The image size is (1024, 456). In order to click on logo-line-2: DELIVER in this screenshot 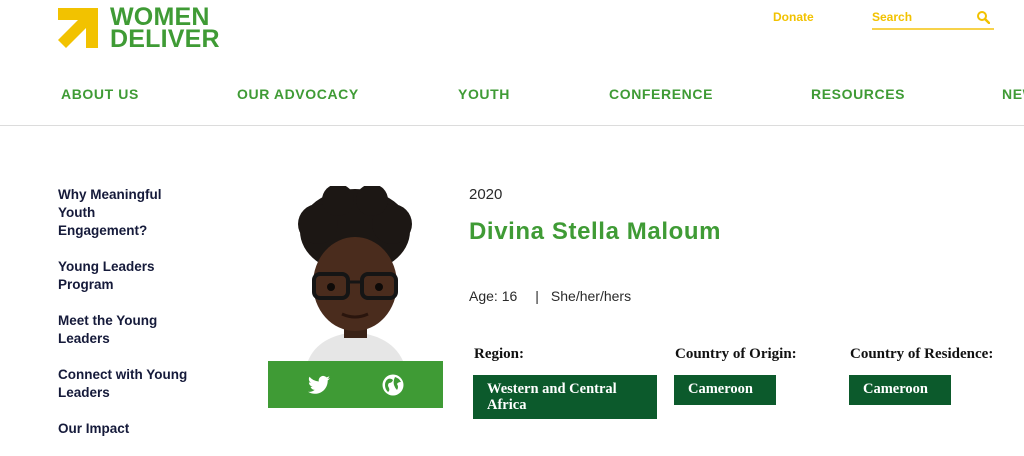, I will do `click(165, 39)`.